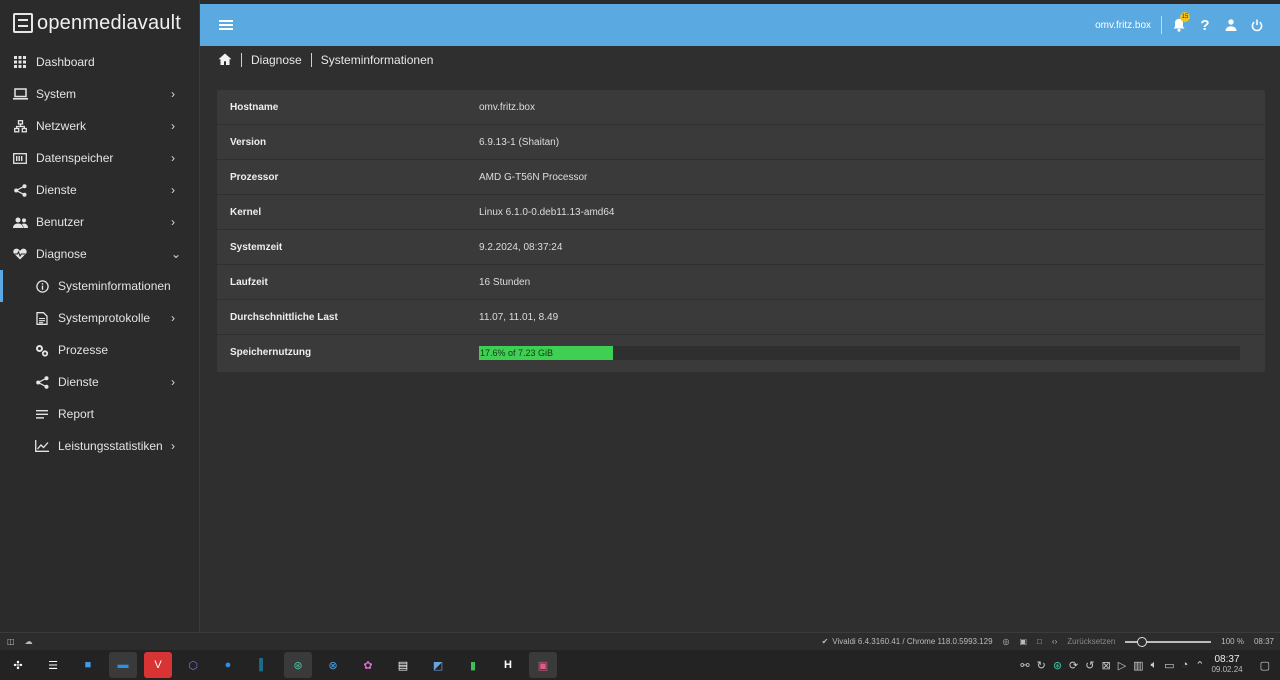 This screenshot has height=680, width=1280. I want to click on pink-app-icon: ✿, so click(368, 665).